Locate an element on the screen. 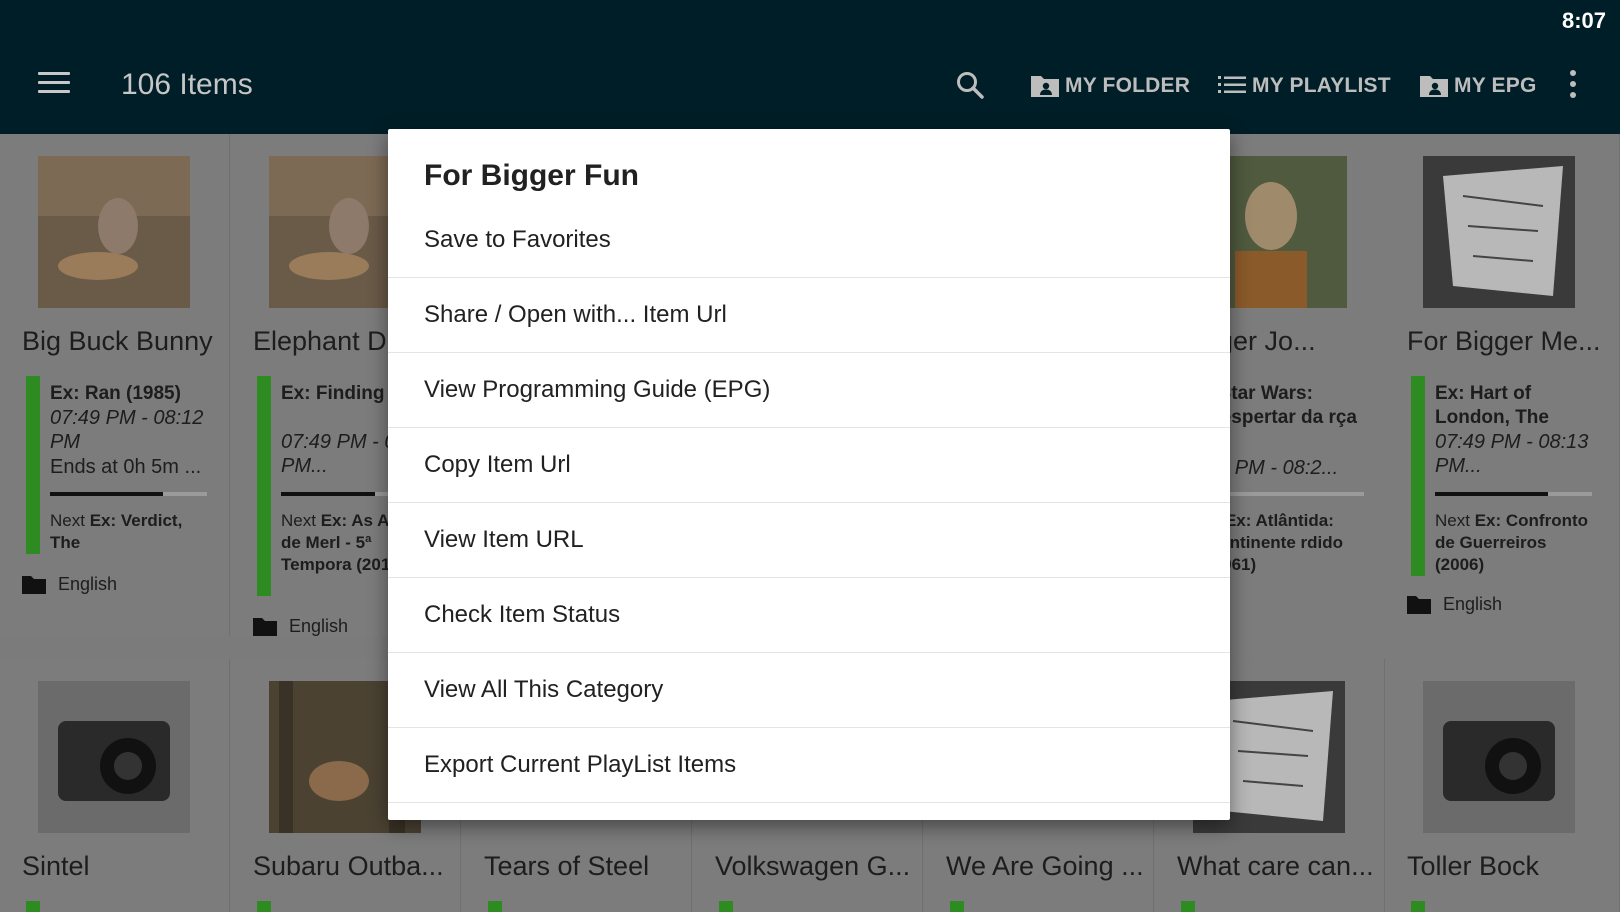 Image resolution: width=1620 pixels, height=912 pixels. my-playlist-label: MY PLAYLIST is located at coordinates (1321, 85).